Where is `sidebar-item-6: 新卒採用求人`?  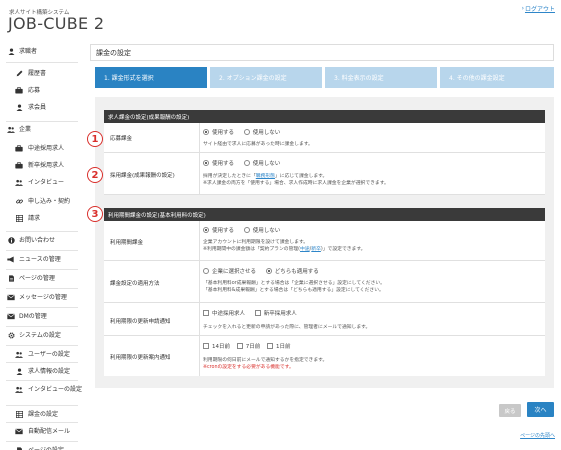
sidebar-item-6: 新卒採用求人 is located at coordinates (54, 165).